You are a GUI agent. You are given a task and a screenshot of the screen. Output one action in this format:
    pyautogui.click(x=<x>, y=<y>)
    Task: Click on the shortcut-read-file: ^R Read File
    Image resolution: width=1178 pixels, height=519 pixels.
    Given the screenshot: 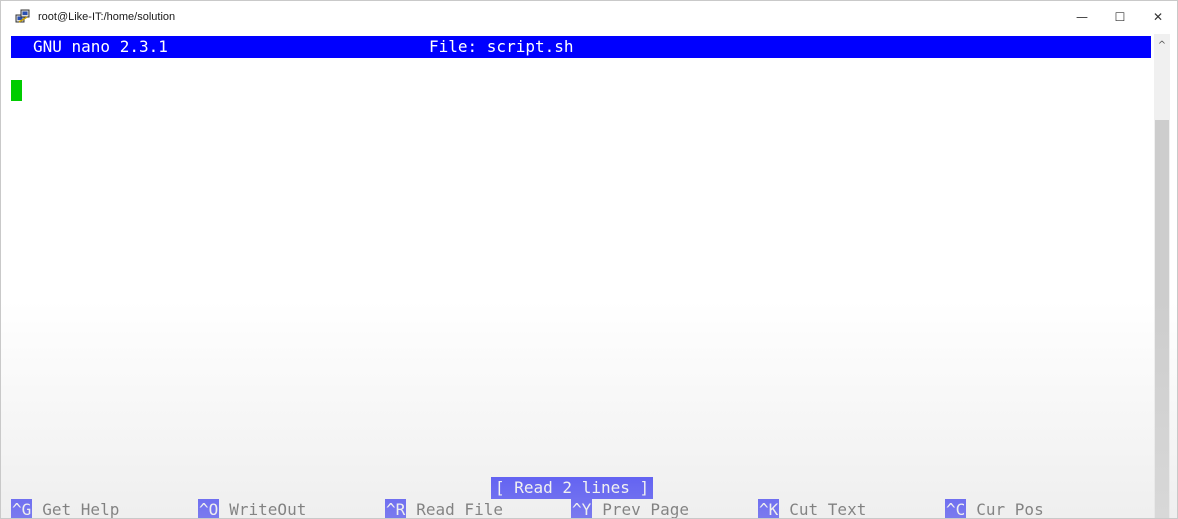 What is the action you would take?
    pyautogui.click(x=444, y=509)
    